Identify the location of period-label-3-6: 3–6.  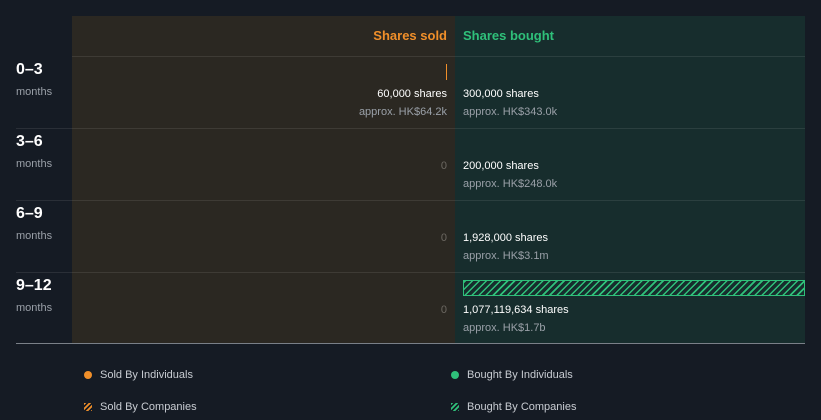
(29, 141).